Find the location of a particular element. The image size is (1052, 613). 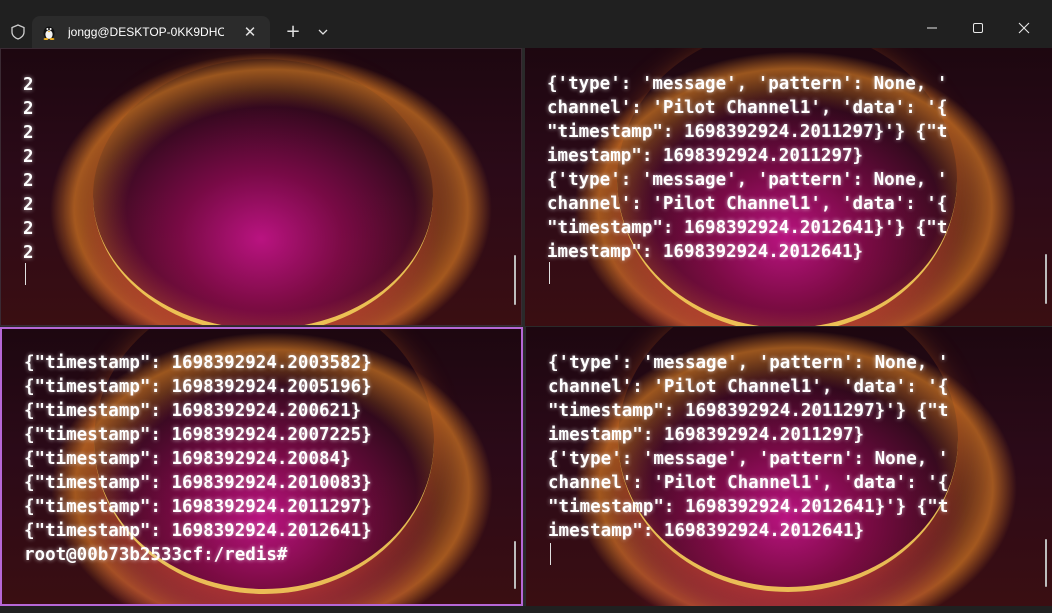

maximize-button is located at coordinates (977, 28).